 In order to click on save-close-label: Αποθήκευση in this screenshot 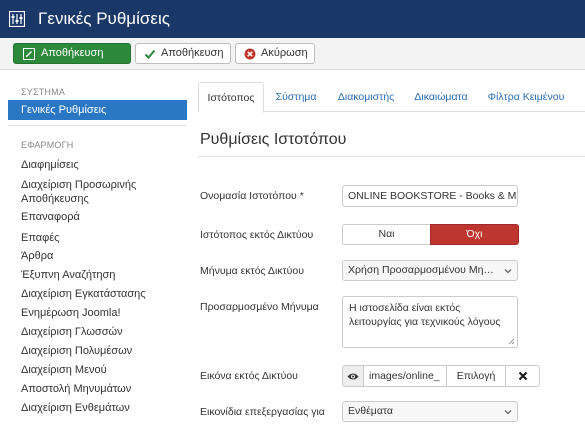, I will do `click(72, 53)`.